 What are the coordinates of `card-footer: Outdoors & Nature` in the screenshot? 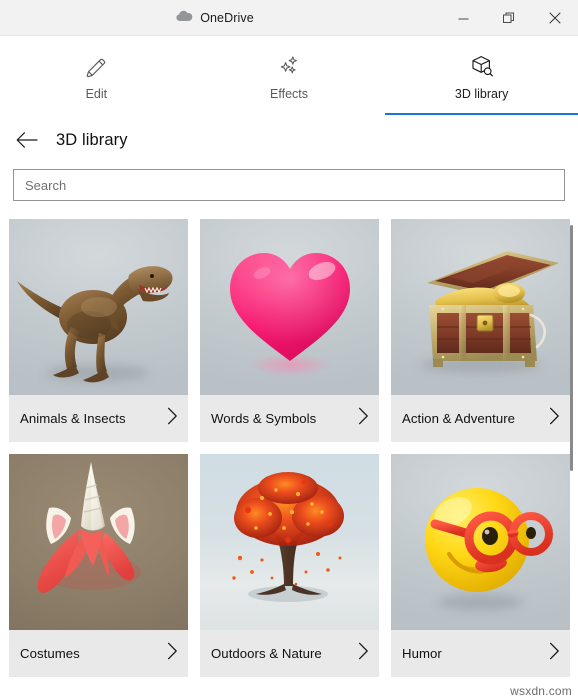 It's located at (289, 653).